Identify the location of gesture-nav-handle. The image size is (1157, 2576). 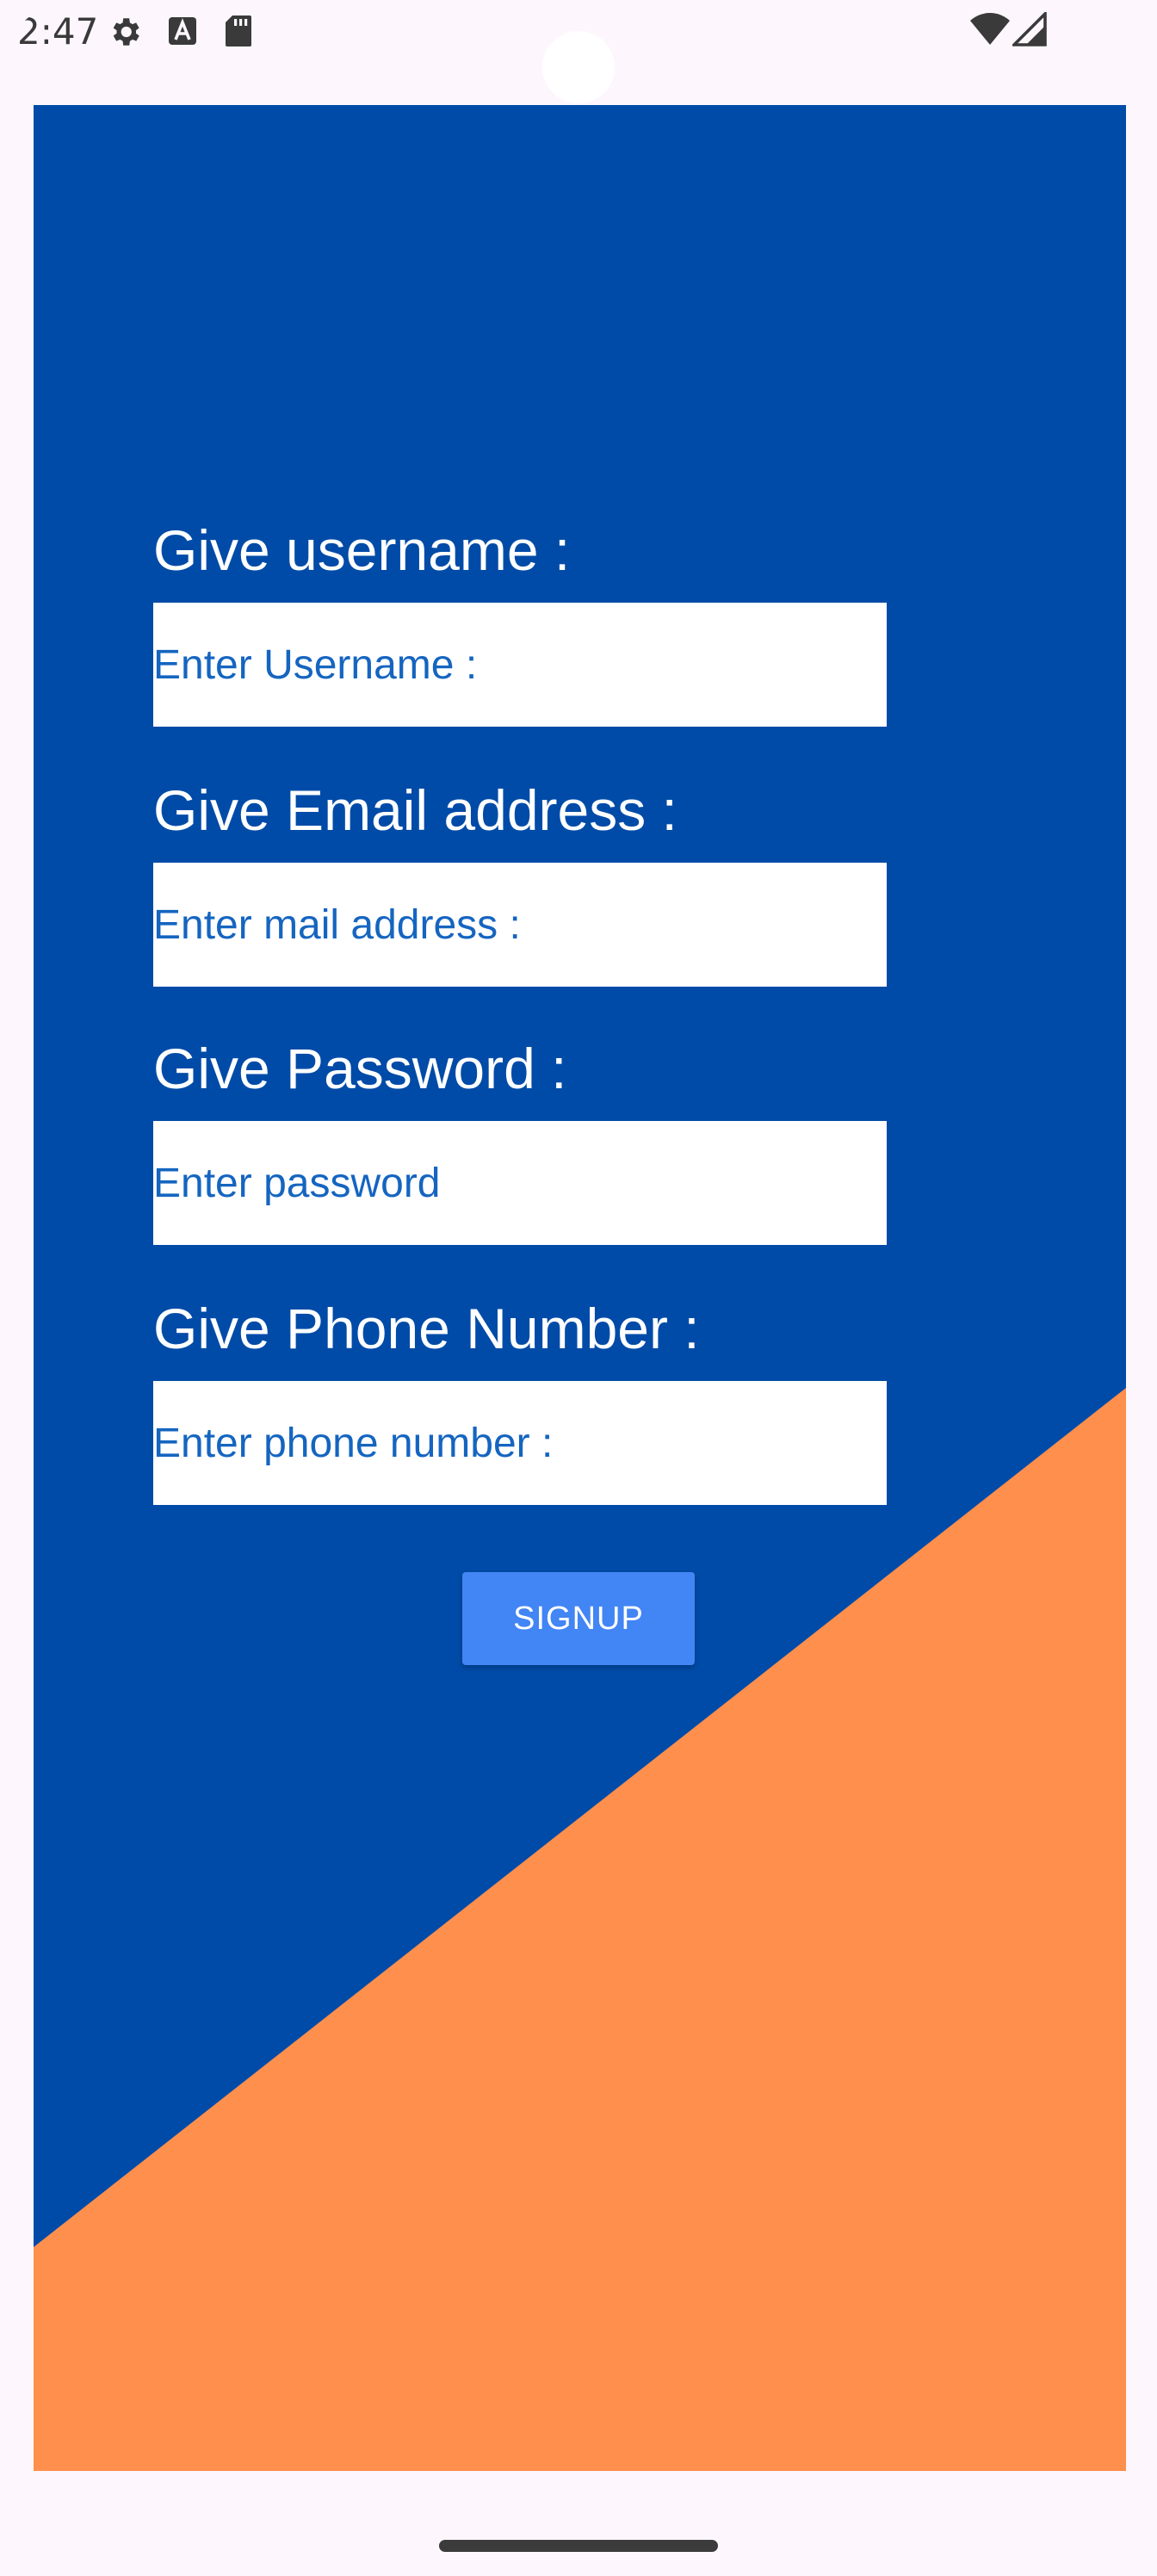
(579, 2546).